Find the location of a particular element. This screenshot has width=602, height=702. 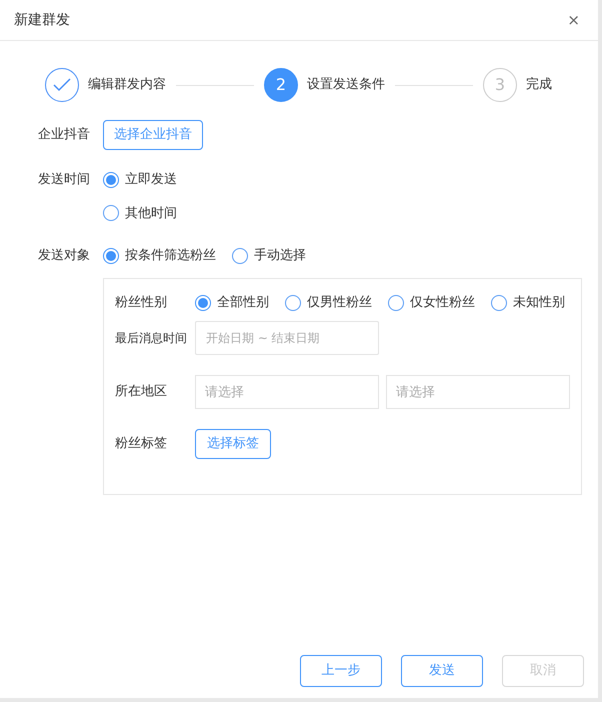

step-label: 设置发送条件 is located at coordinates (346, 85).